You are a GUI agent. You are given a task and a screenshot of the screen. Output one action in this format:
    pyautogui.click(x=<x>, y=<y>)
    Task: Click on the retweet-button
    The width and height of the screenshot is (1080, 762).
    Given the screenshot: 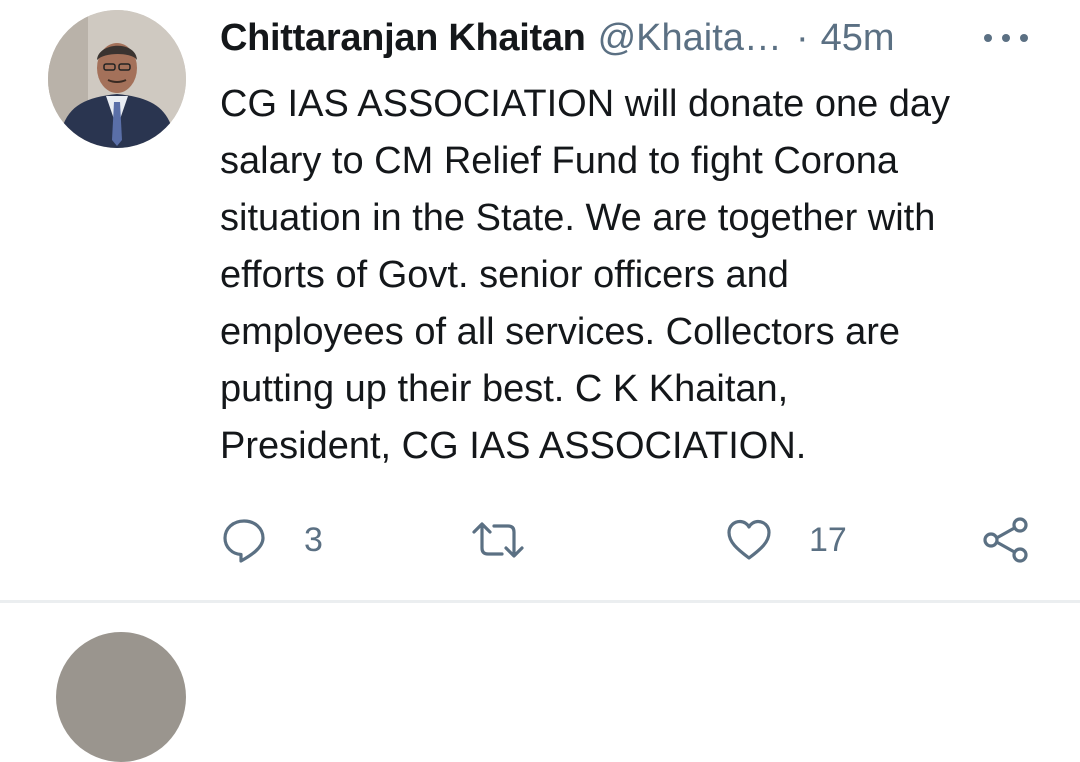 What is the action you would take?
    pyautogui.click(x=516, y=540)
    